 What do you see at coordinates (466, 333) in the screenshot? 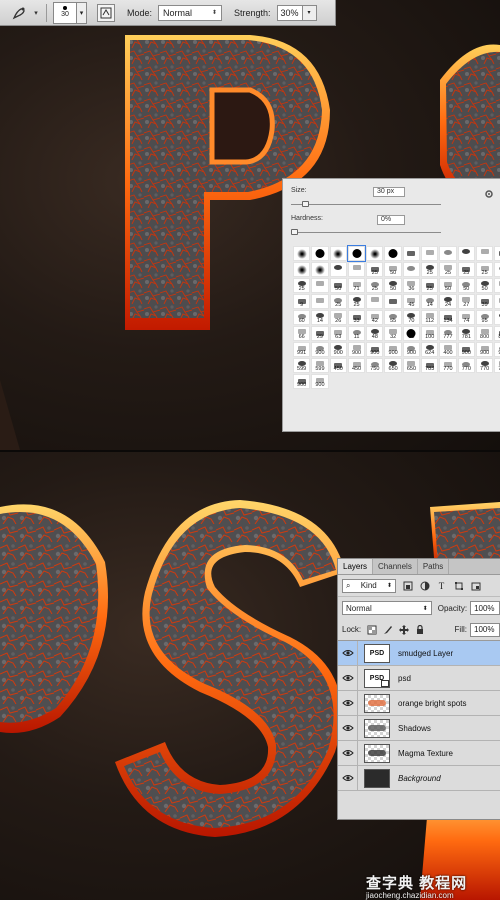
I see `brush-tip: 781` at bounding box center [466, 333].